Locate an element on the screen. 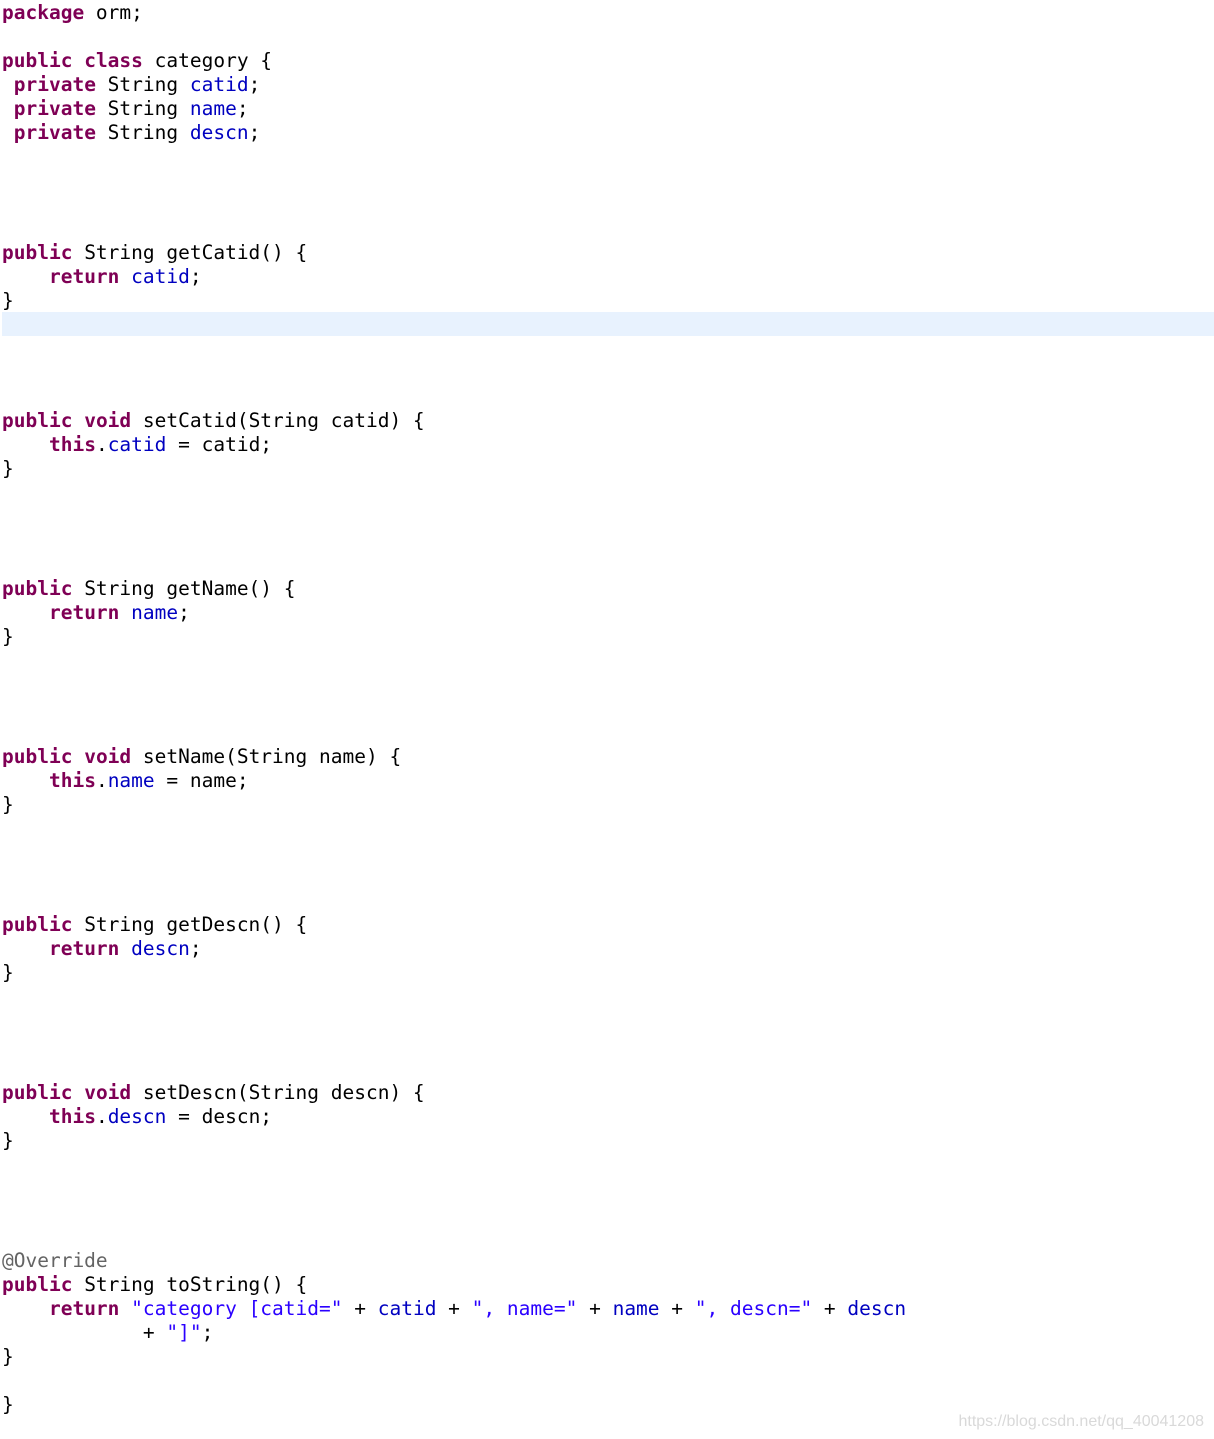 This screenshot has height=1439, width=1214. code-token: String getDescn() { is located at coordinates (190, 924).